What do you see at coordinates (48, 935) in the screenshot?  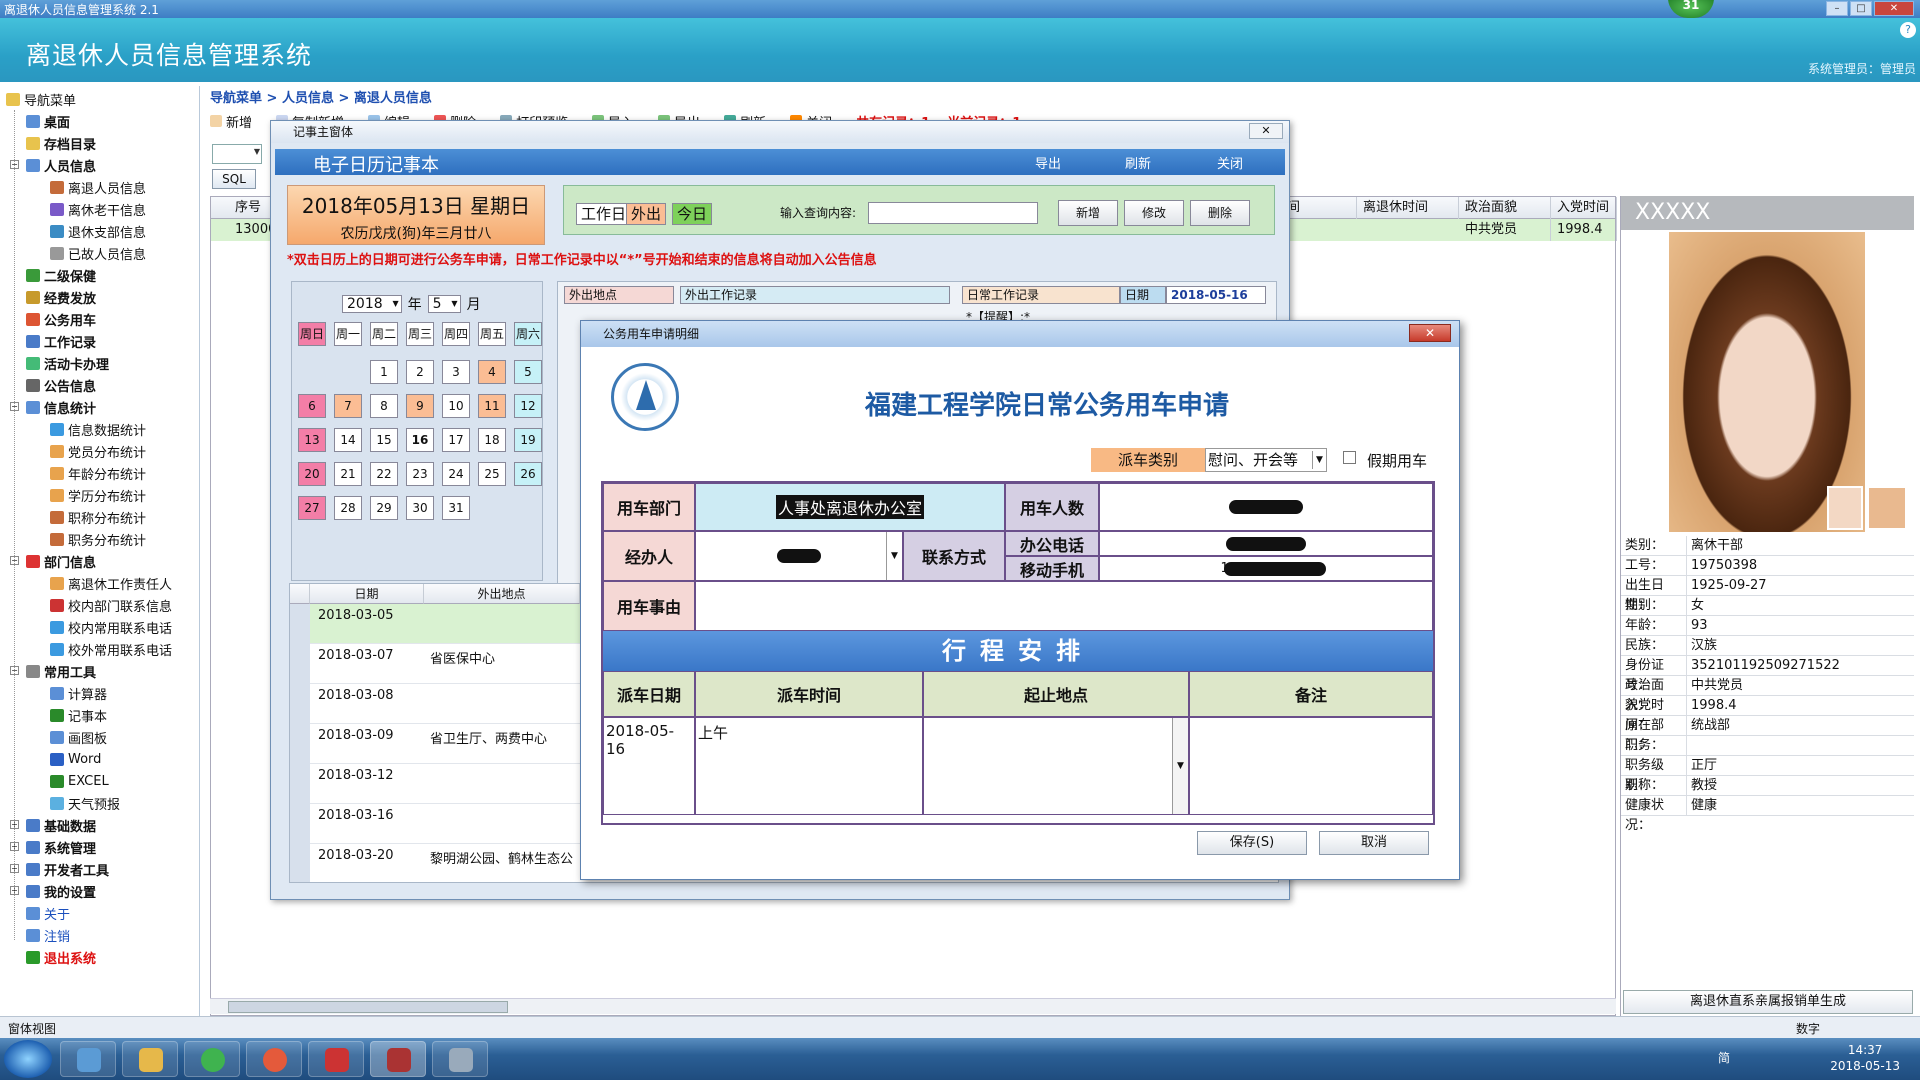 I see `sidebar-item: 注销` at bounding box center [48, 935].